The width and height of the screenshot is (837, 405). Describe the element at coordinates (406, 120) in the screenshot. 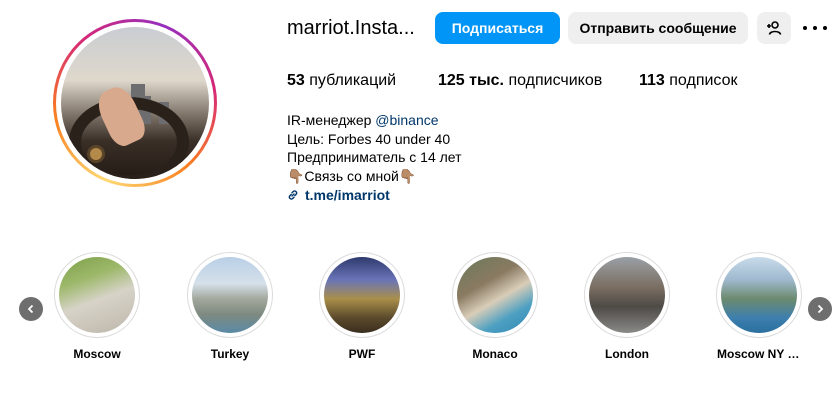

I see `bio-mention-link: @binance` at that location.